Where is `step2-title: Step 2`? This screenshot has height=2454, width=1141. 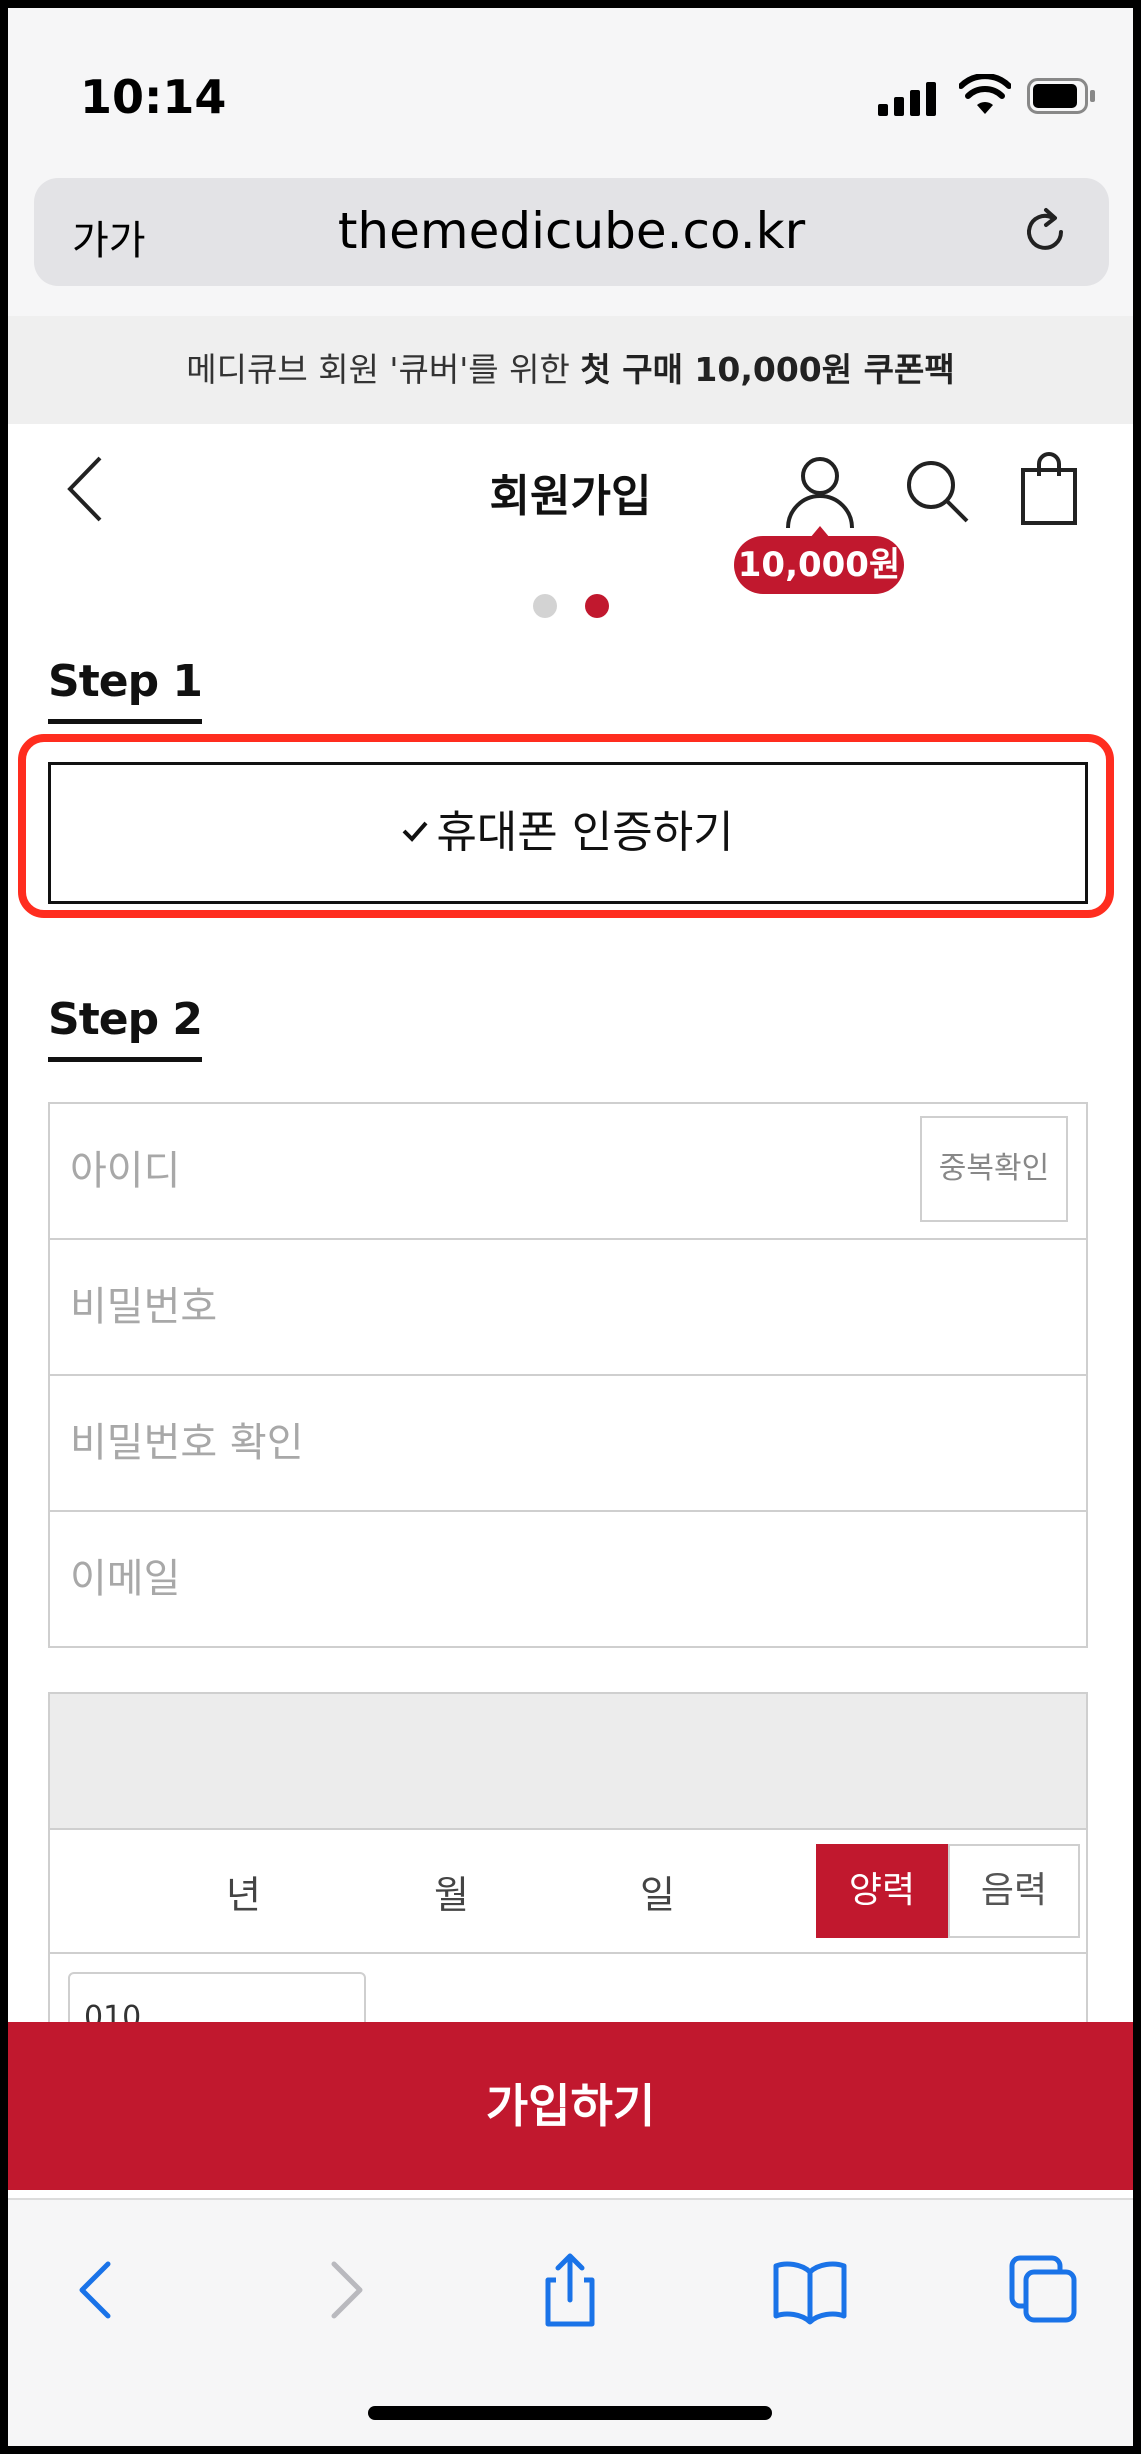
step2-title: Step 2 is located at coordinates (125, 1028).